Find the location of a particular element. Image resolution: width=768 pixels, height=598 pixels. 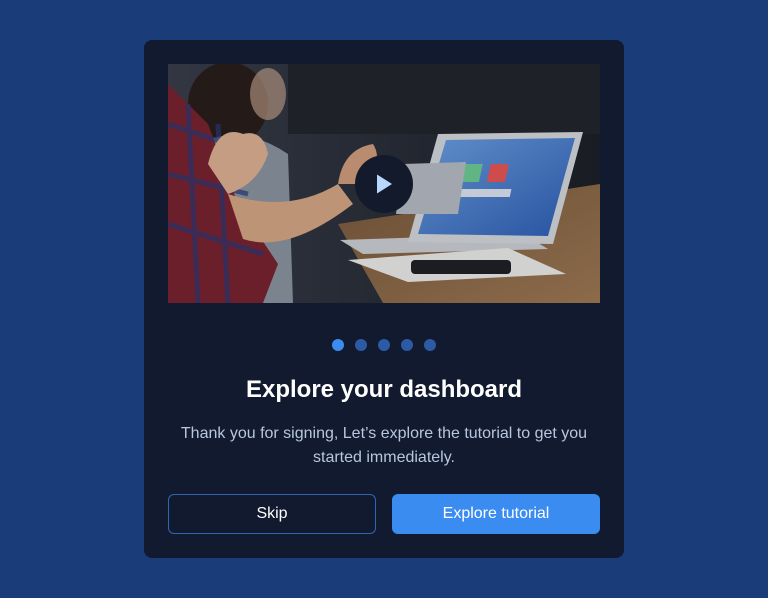

modal-title: Explore your dashboard is located at coordinates (384, 389).